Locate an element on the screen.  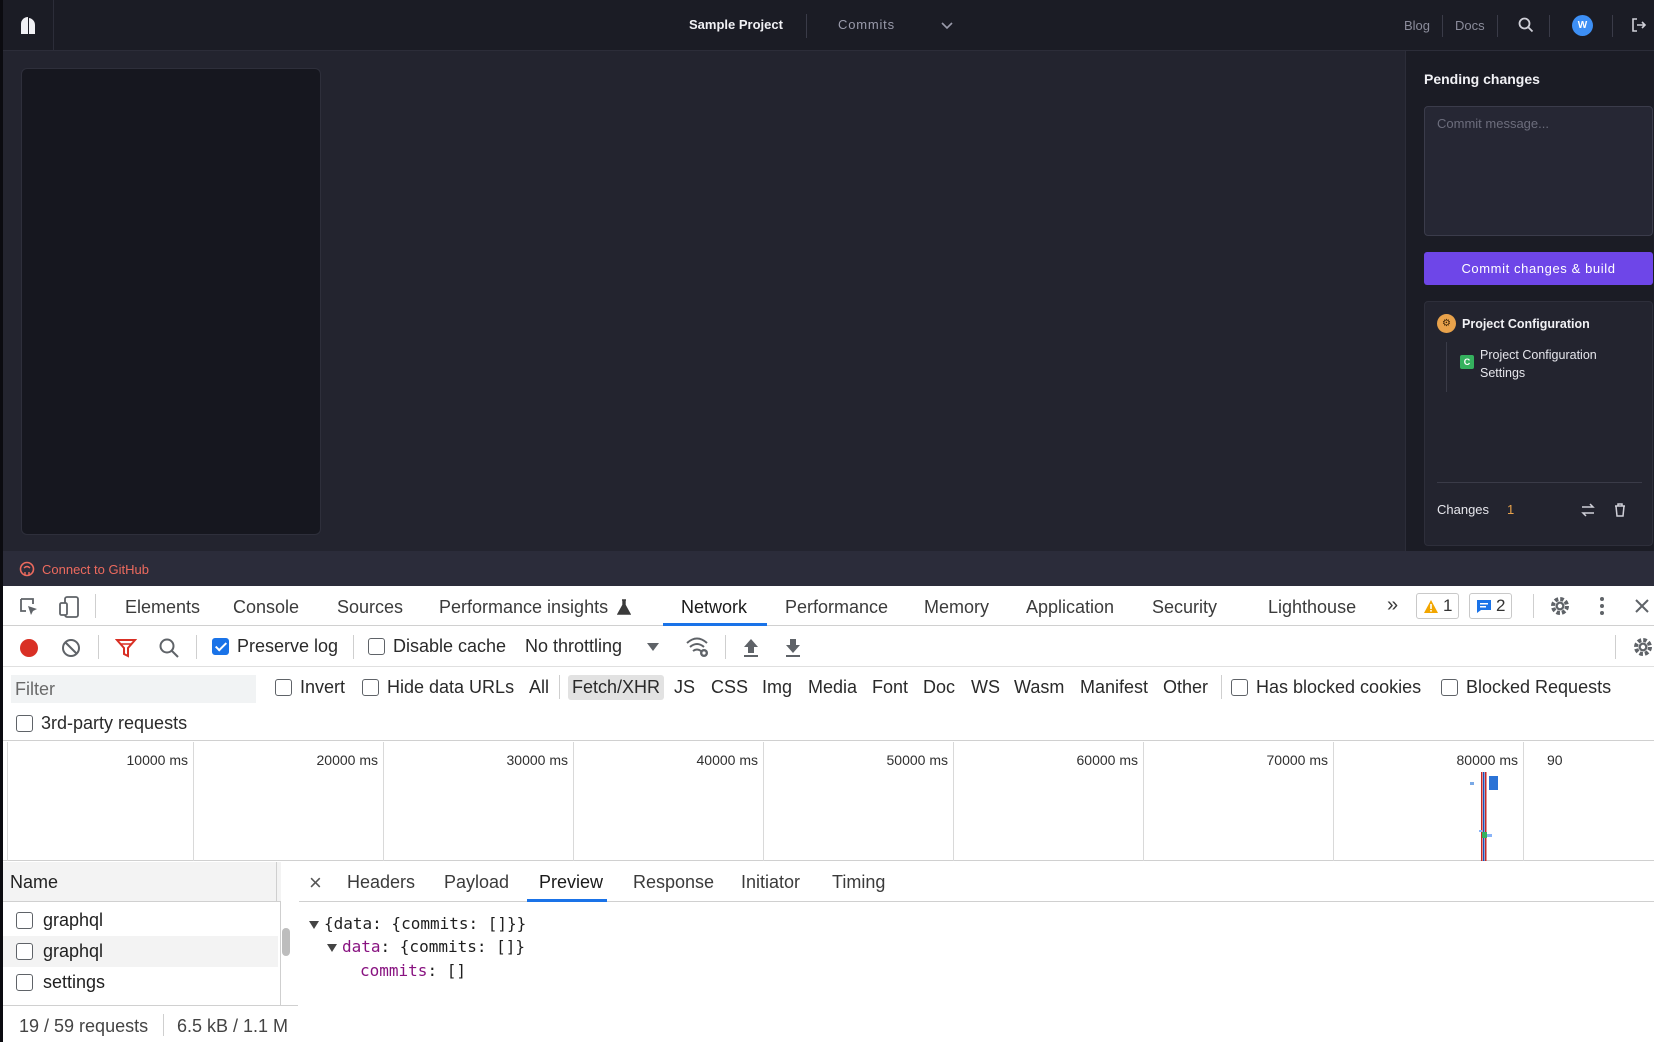
more-vert-icon is located at coordinates (1602, 606).